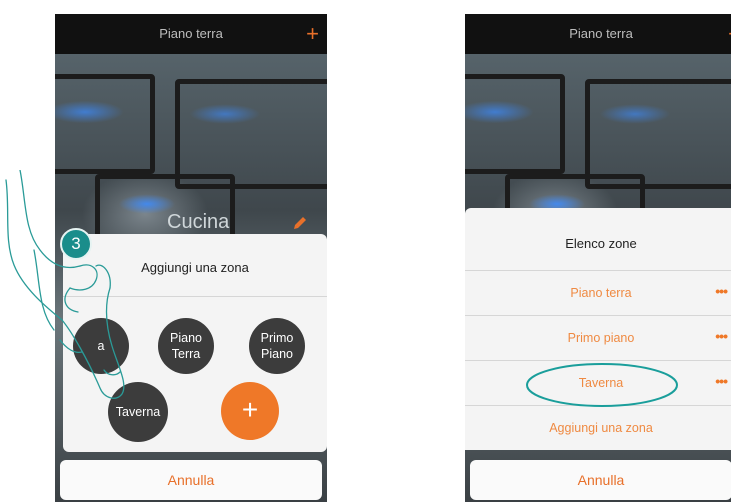 The height and width of the screenshot is (502, 731). Describe the element at coordinates (65, 284) in the screenshot. I see `pointing-hand-icon` at that location.